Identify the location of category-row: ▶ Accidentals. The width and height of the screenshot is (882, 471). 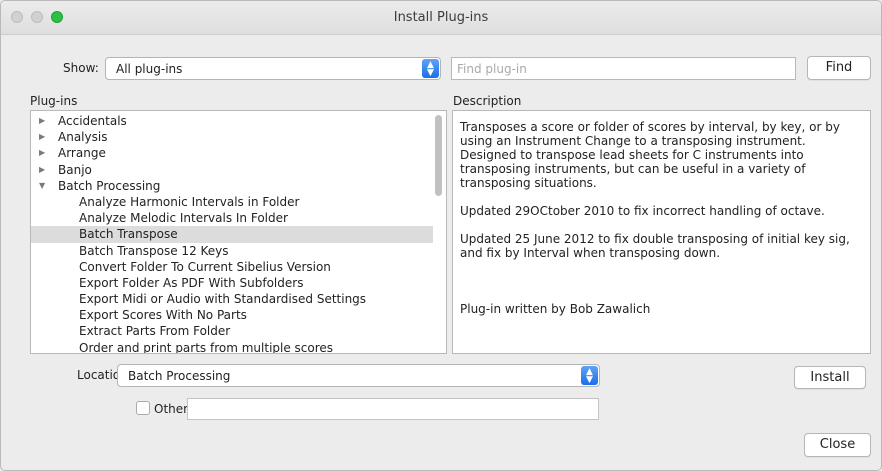
(232, 121).